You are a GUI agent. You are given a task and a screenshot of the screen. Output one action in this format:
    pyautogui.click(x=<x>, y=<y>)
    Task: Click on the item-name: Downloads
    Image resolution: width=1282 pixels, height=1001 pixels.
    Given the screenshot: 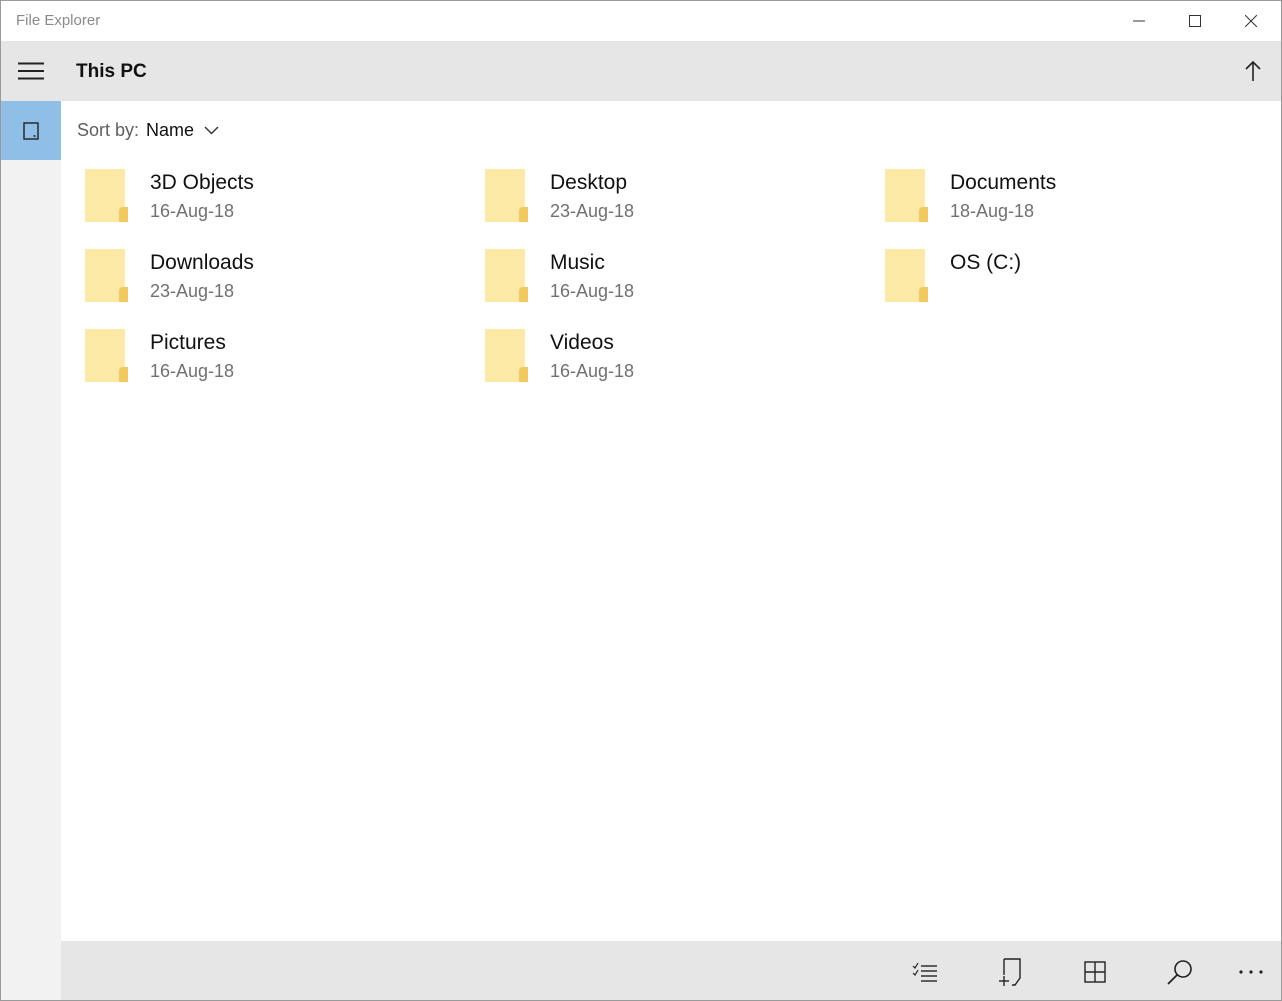 What is the action you would take?
    pyautogui.click(x=202, y=262)
    